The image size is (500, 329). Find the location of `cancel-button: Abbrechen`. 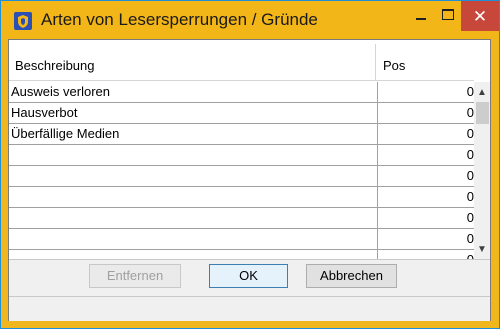

cancel-button: Abbrechen is located at coordinates (351, 276).